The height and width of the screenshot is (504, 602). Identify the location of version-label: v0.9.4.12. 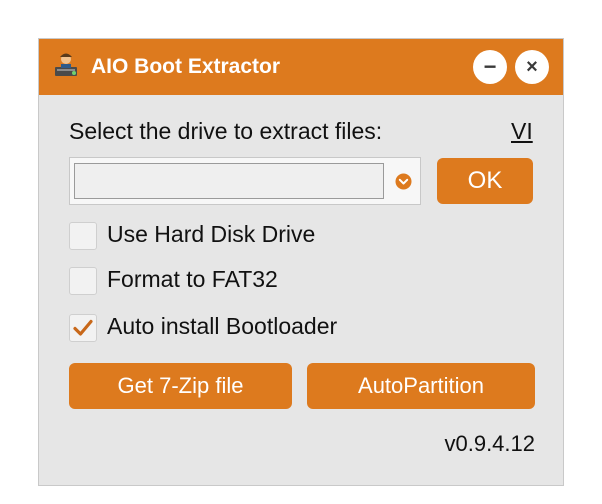
(489, 443).